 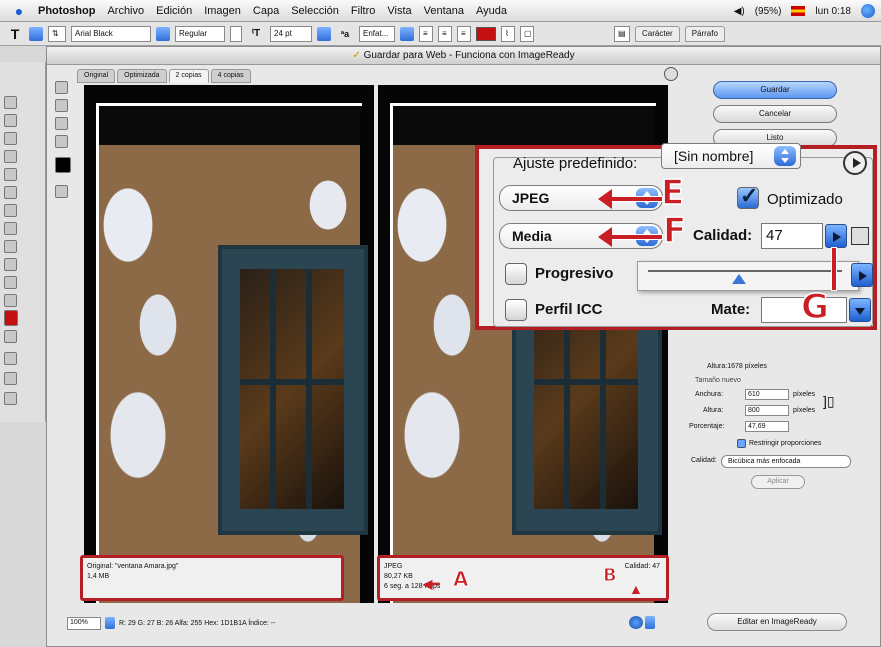 What do you see at coordinates (291, 33) in the screenshot?
I see `font-size-field: 24 pt` at bounding box center [291, 33].